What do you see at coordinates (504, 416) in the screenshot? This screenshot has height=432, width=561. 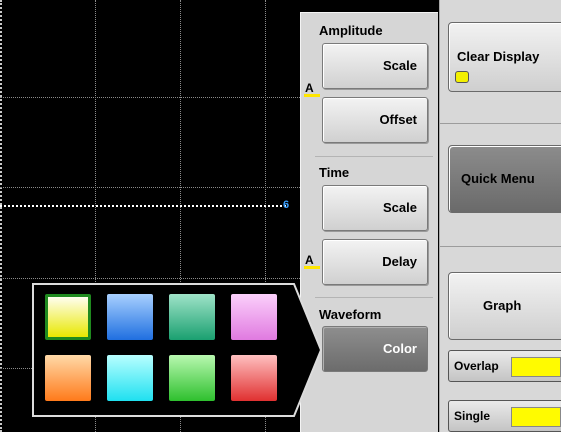 I see `single-button: Single` at bounding box center [504, 416].